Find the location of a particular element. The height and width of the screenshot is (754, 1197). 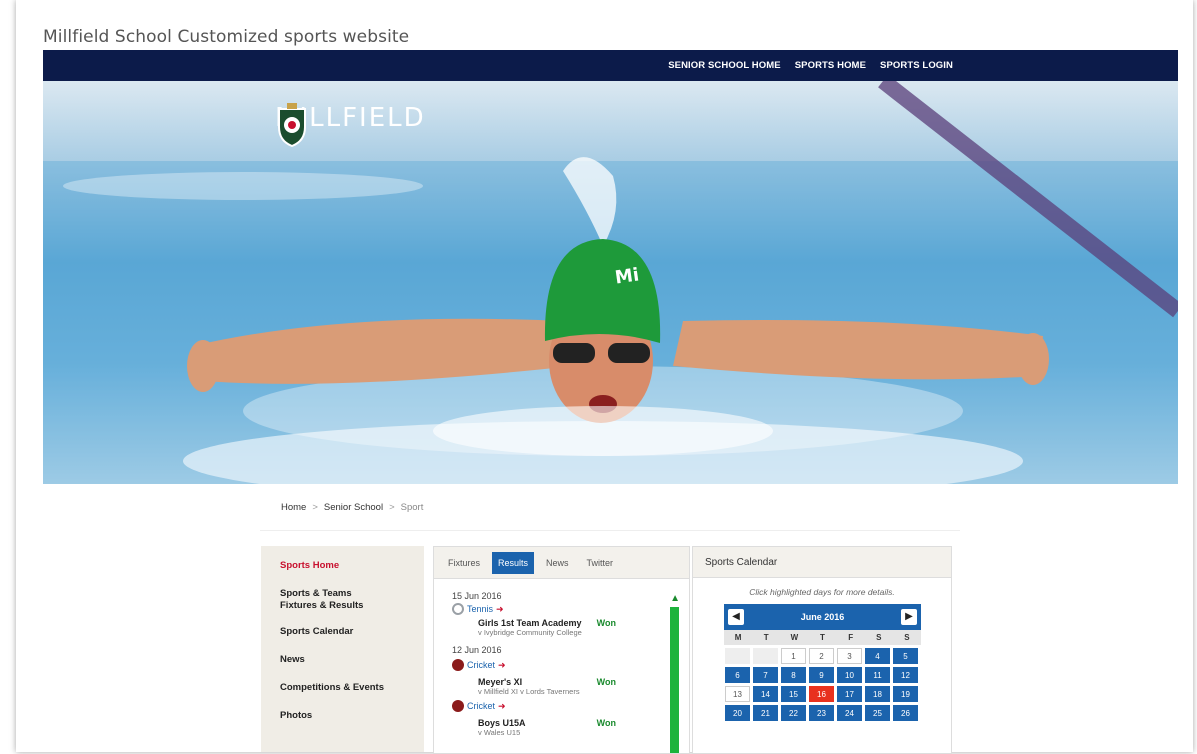

calendar-day-today: 16 is located at coordinates (821, 694).